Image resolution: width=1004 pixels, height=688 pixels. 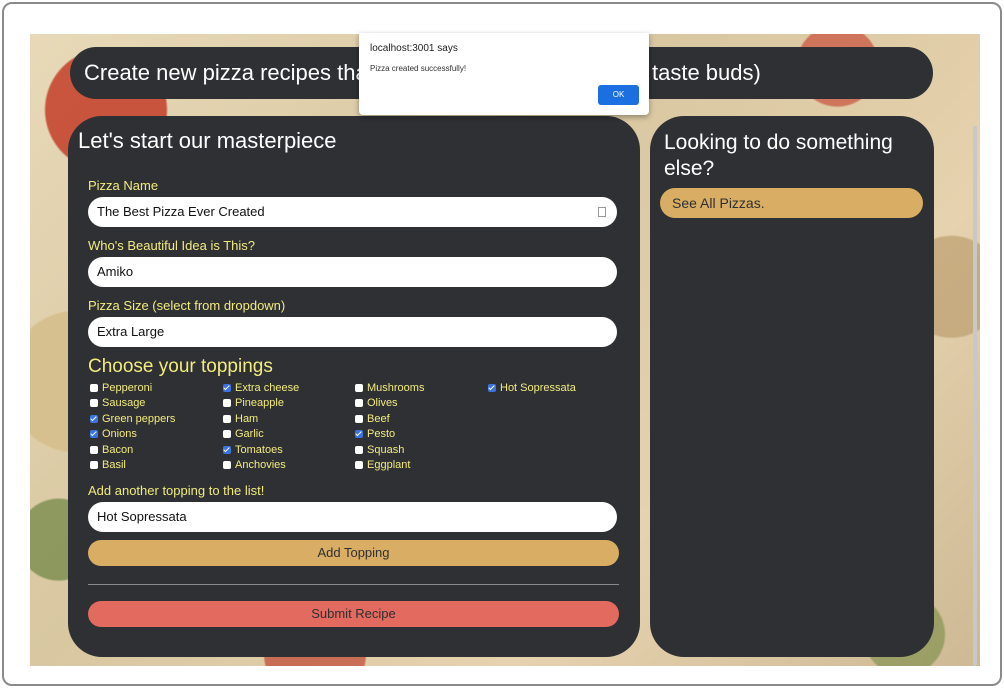 I want to click on topping-eggplant: Eggplant, so click(x=382, y=465).